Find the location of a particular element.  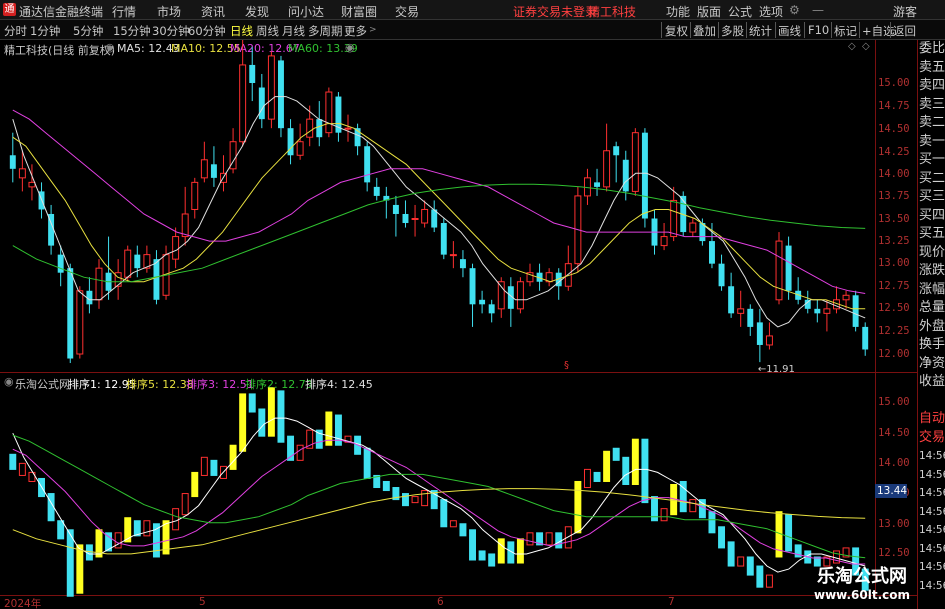

menu-gongneng: 功能 is located at coordinates (678, 11).